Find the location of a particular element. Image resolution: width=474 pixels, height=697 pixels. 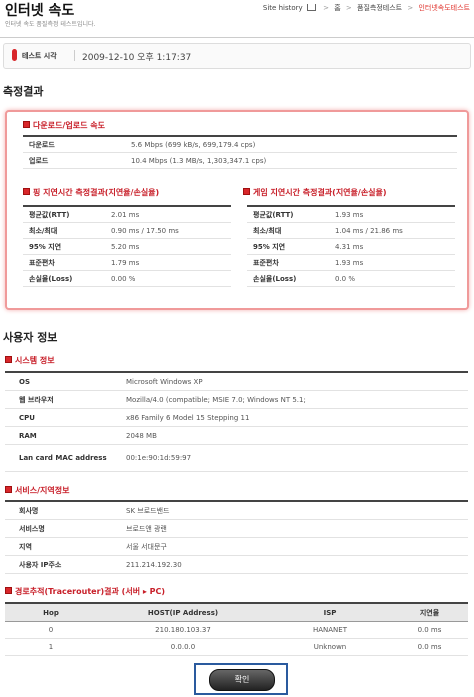

table-row: CPU x86 Family 6 Model 15 Stepping 11 is located at coordinates (236, 417).